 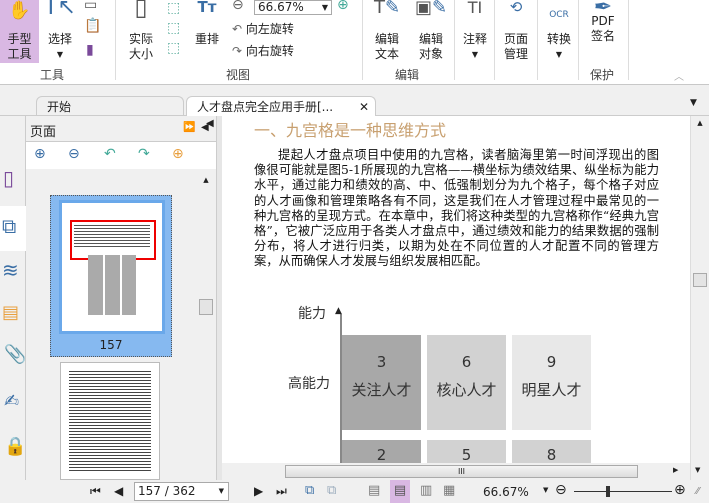 I want to click on rotate-right-button: ↷ 向右旋转, so click(x=263, y=50).